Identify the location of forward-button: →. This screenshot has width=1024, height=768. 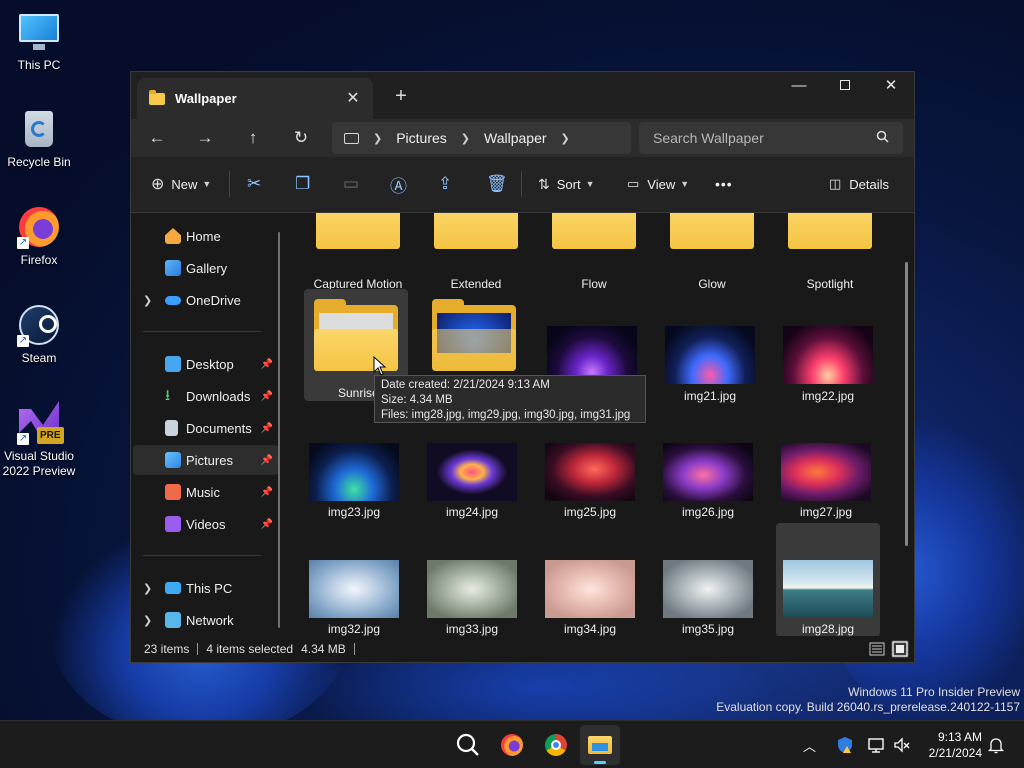
(205, 138).